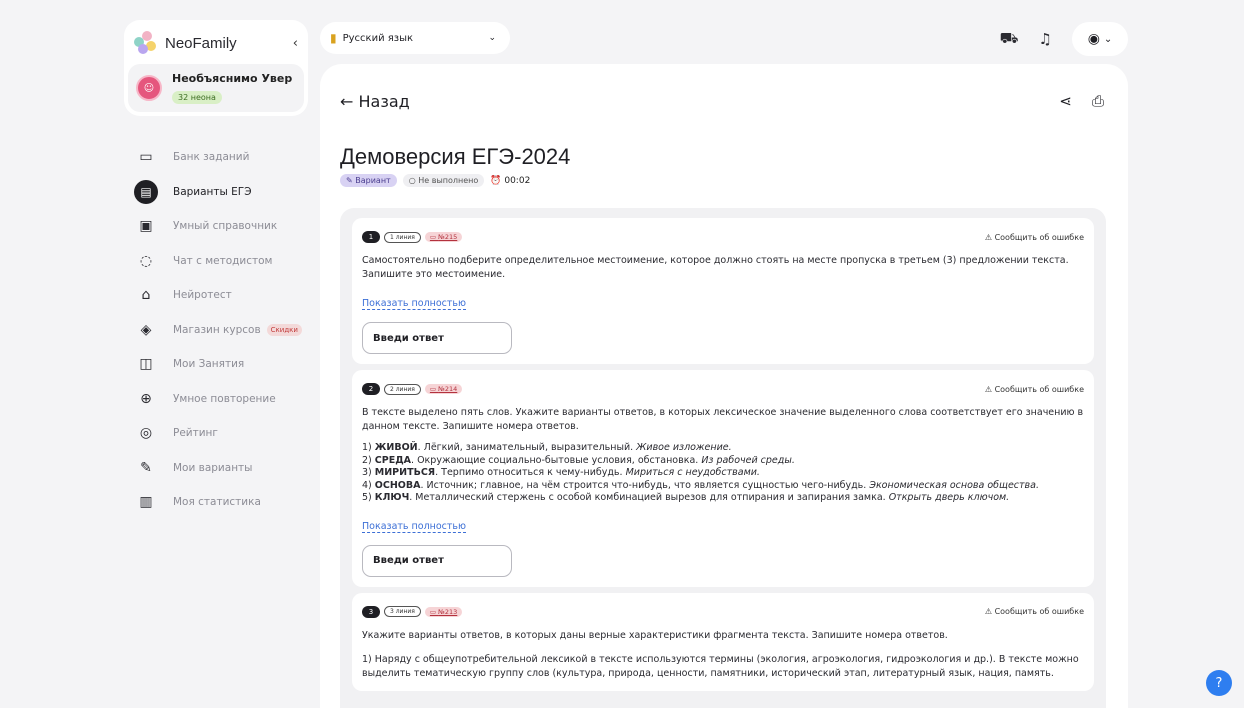 This screenshot has height=708, width=1244. I want to click on task-bank-number: №213, so click(448, 611).